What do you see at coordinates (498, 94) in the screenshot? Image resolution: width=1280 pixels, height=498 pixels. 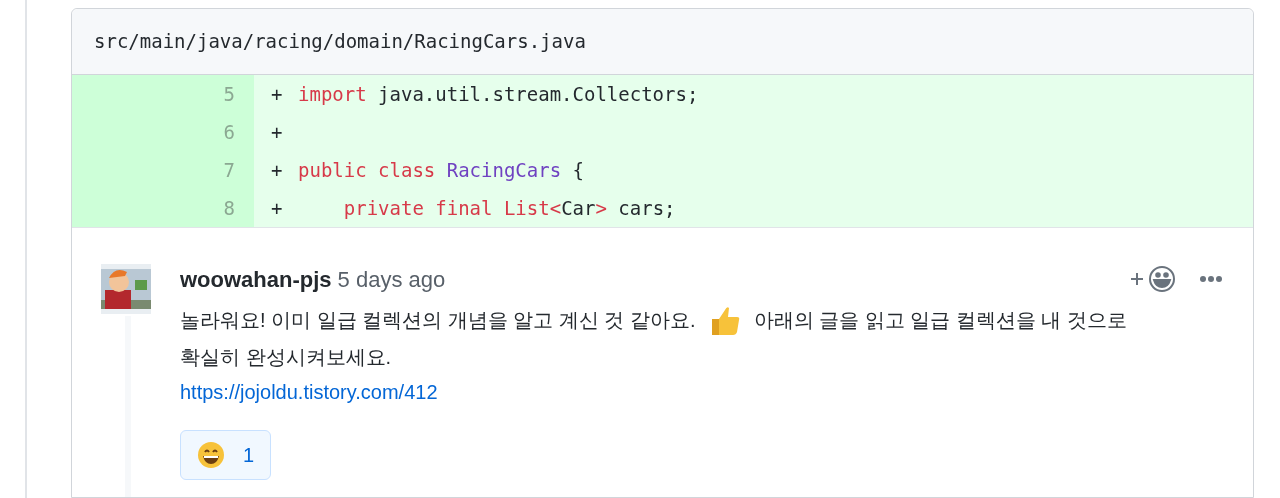 I see `code-line: import java.util.stream.Collectors;` at bounding box center [498, 94].